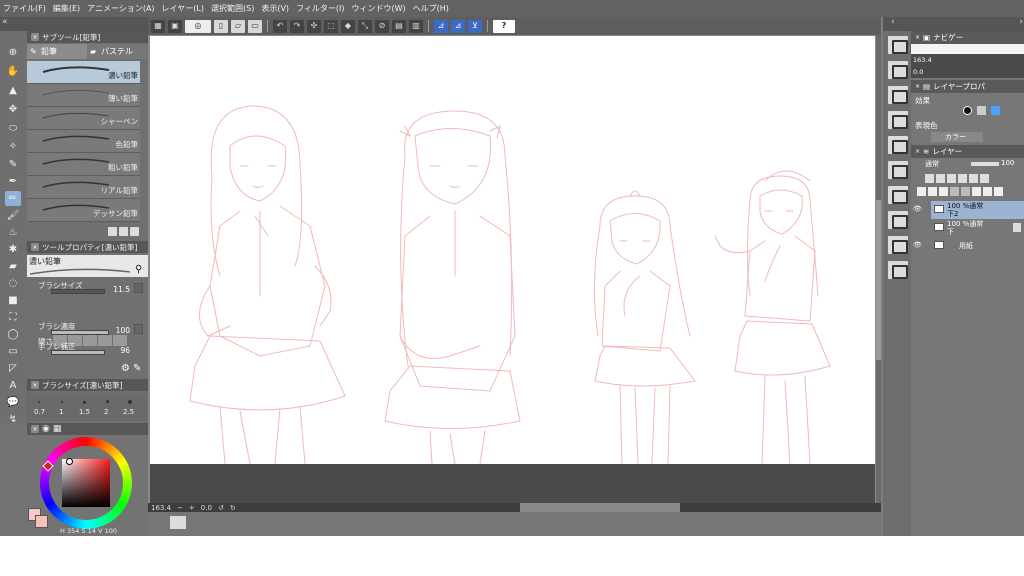  Describe the element at coordinates (57, 51) in the screenshot. I see `tab-pencil: ✎ 鉛筆` at that location.